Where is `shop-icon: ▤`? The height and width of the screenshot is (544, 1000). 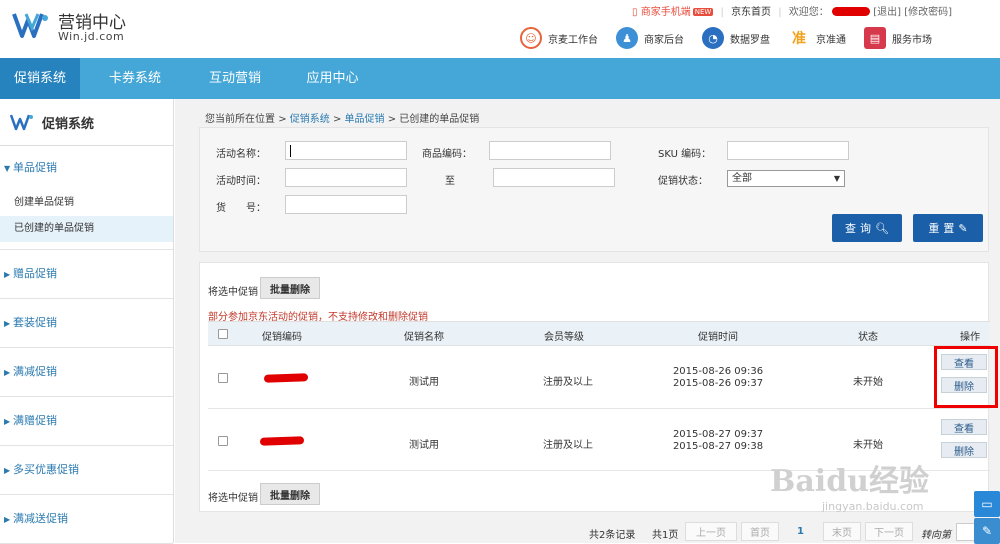 shop-icon: ▤ is located at coordinates (875, 38).